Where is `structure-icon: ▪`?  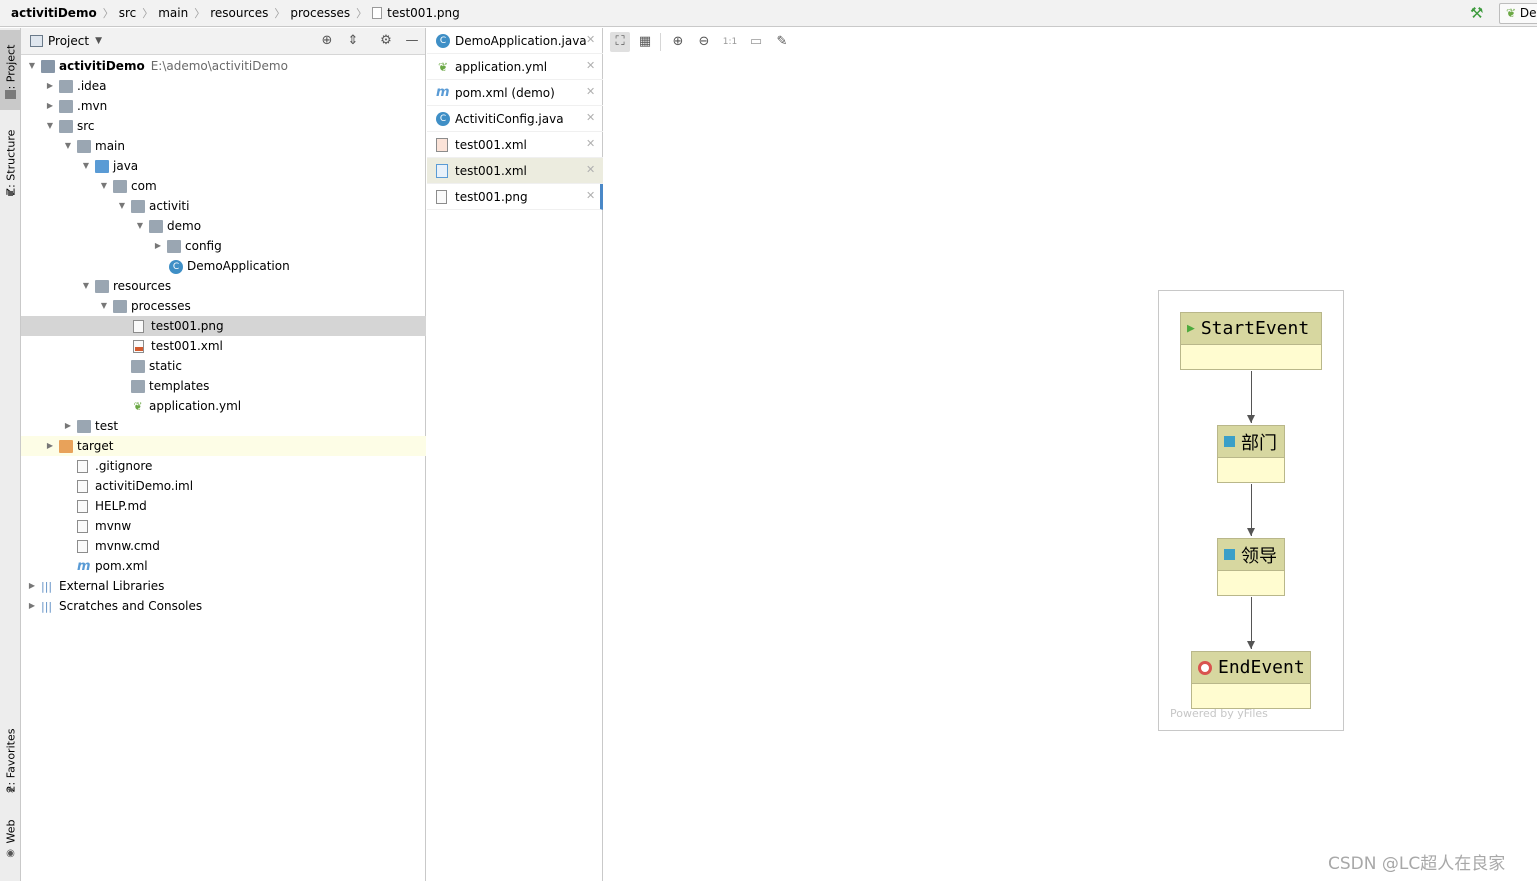 structure-icon: ▪ is located at coordinates (10, 193).